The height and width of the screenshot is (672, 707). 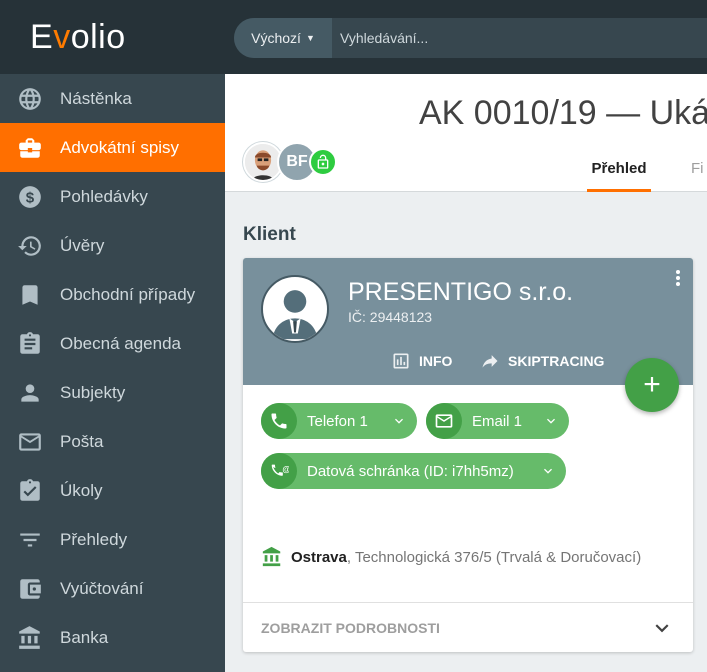 What do you see at coordinates (350, 627) in the screenshot?
I see `show-details-label: ZOBRAZIT PODROBNOSTI` at bounding box center [350, 627].